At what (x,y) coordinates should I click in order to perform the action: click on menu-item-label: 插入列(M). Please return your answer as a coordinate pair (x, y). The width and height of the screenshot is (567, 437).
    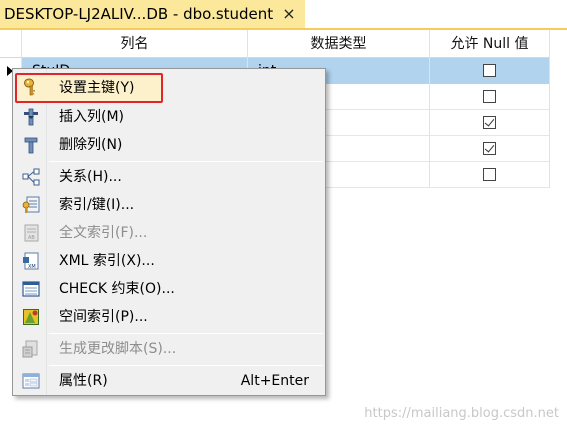
    Looking at the image, I should click on (92, 117).